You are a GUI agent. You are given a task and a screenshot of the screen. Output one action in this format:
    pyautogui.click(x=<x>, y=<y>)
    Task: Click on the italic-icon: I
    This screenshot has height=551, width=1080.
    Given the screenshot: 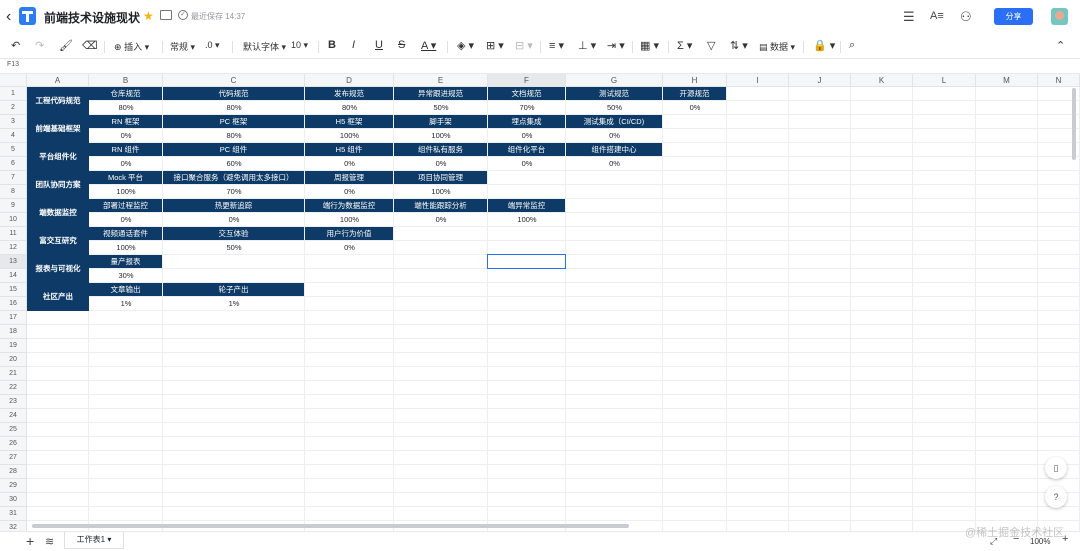 What is the action you would take?
    pyautogui.click(x=353, y=45)
    